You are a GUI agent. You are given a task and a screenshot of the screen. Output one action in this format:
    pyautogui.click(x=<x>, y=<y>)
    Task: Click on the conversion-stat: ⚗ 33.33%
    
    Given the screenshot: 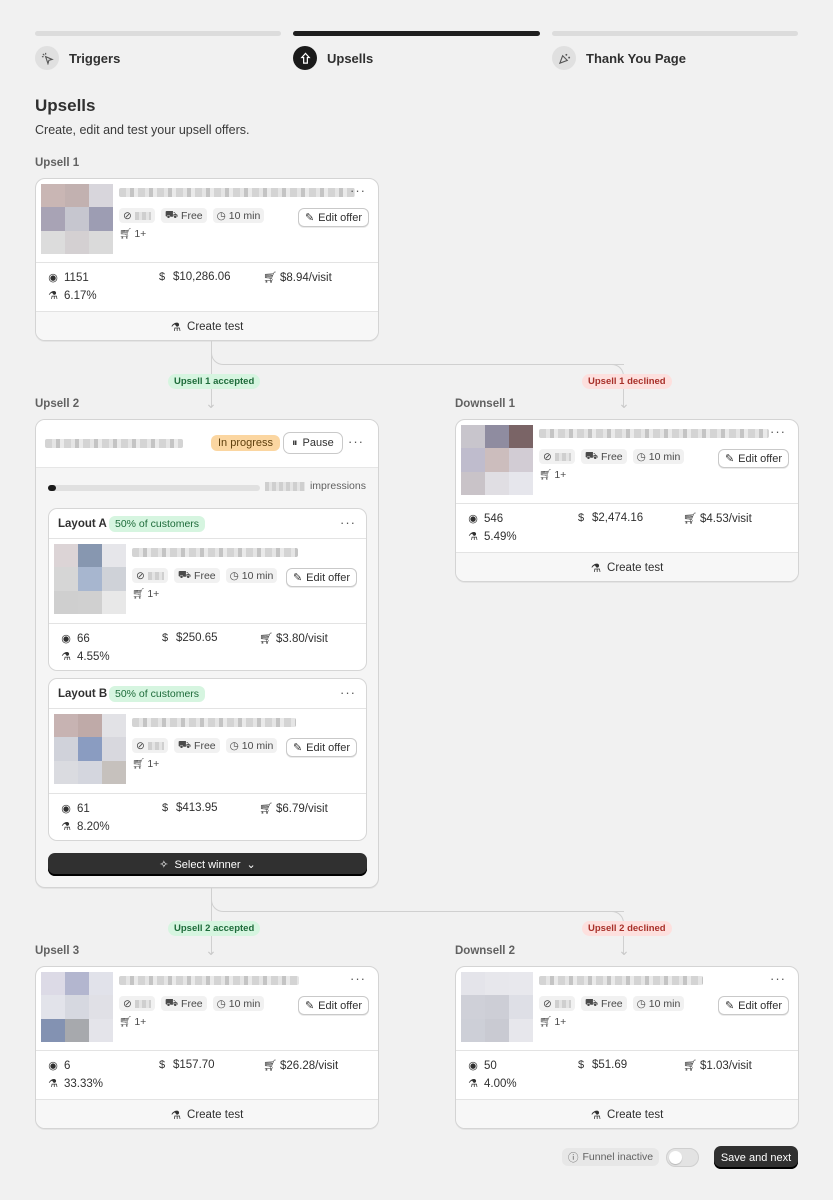 What is the action you would take?
    pyautogui.click(x=76, y=1084)
    